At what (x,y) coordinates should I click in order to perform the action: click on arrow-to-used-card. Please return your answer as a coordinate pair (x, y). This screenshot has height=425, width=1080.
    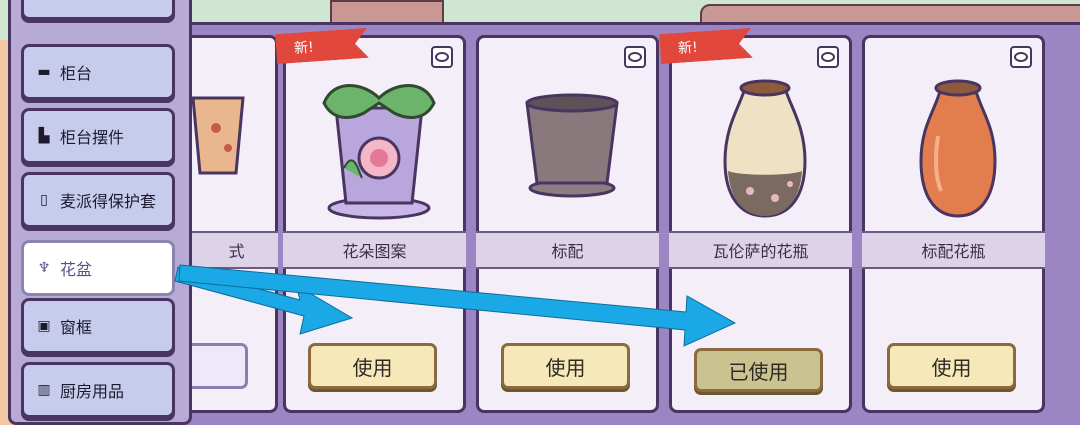
    Looking at the image, I should click on (457, 305).